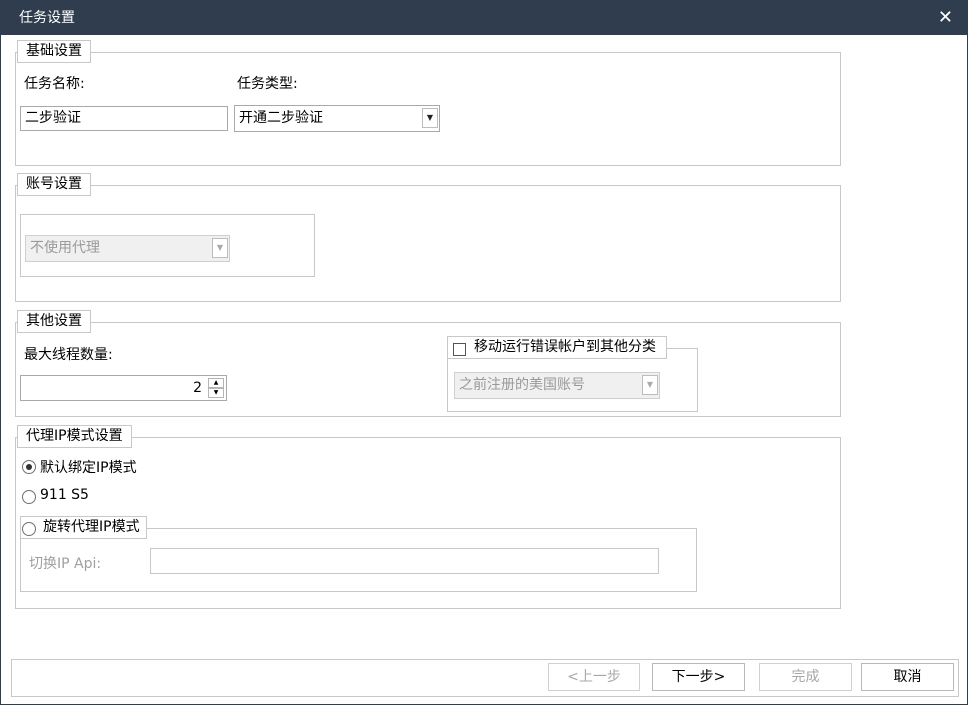  What do you see at coordinates (88, 467) in the screenshot?
I see `radio-default-bind-ip-label: 默认绑定IP模式` at bounding box center [88, 467].